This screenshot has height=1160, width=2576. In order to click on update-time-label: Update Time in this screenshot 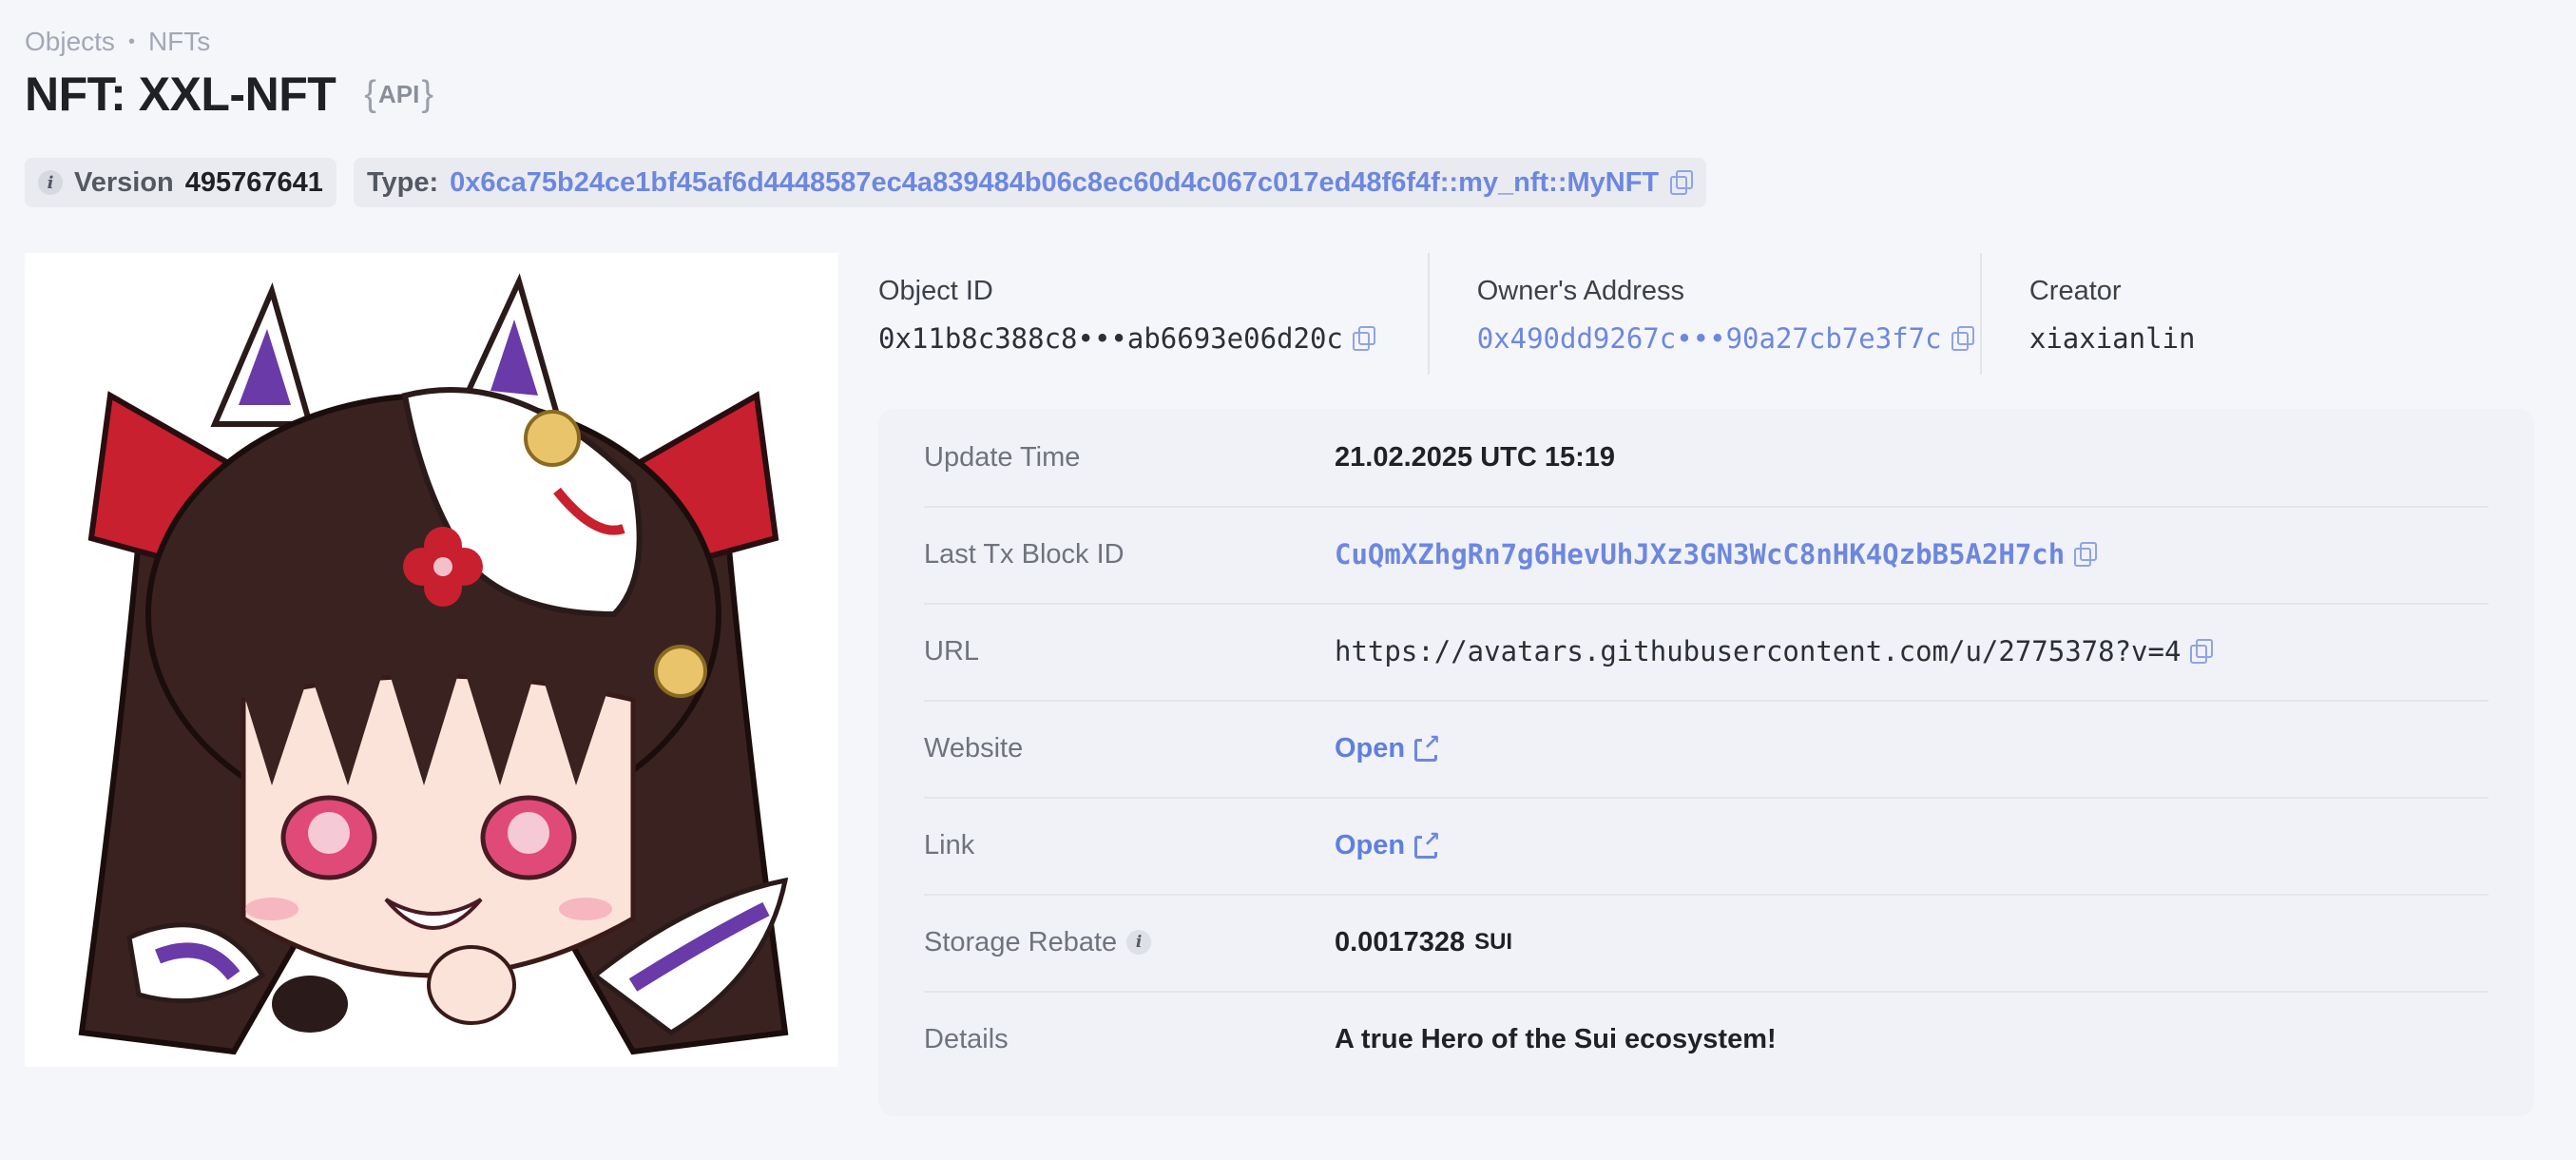, I will do `click(1002, 457)`.